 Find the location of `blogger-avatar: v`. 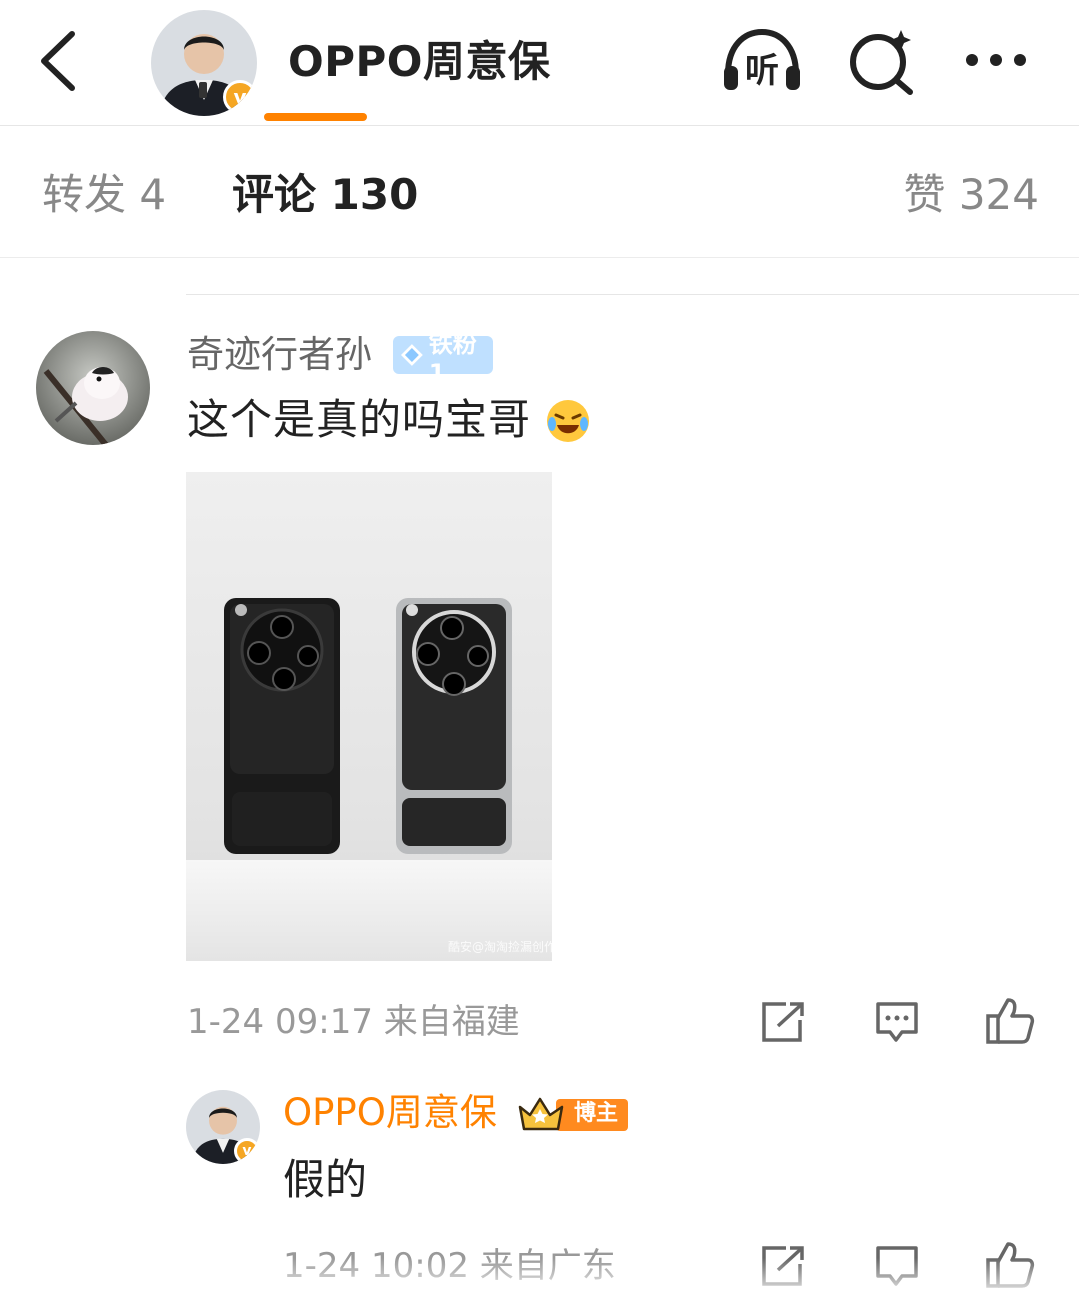

blogger-avatar: v is located at coordinates (204, 63).